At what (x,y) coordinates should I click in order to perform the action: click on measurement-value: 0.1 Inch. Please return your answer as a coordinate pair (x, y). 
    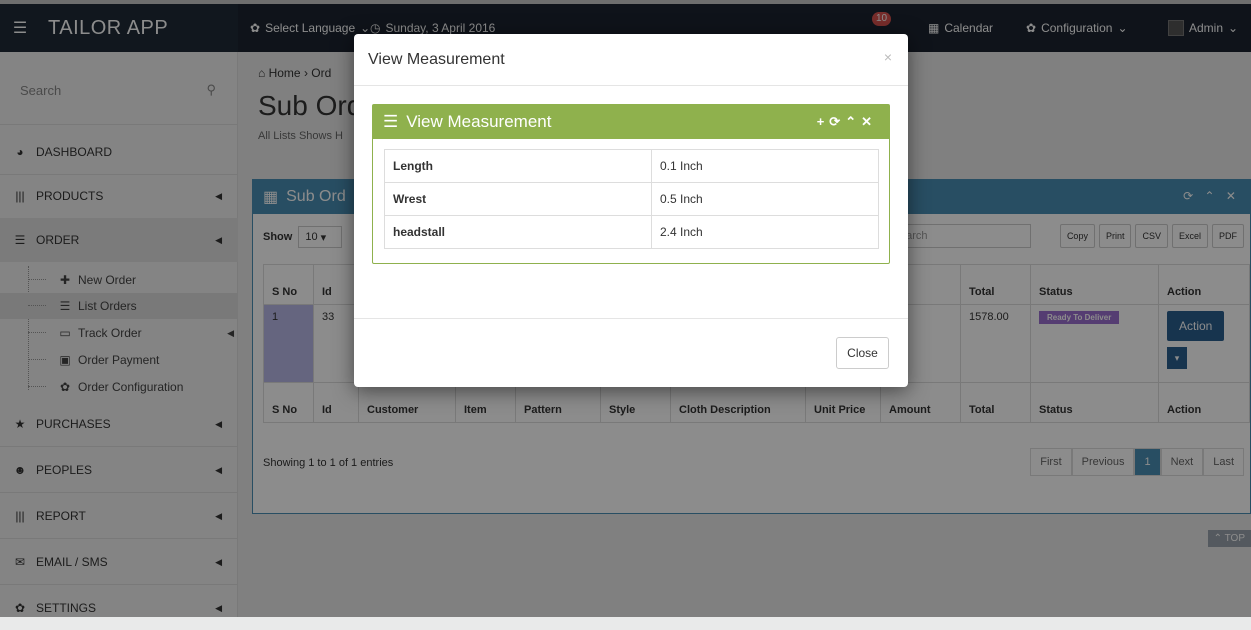
    Looking at the image, I should click on (765, 166).